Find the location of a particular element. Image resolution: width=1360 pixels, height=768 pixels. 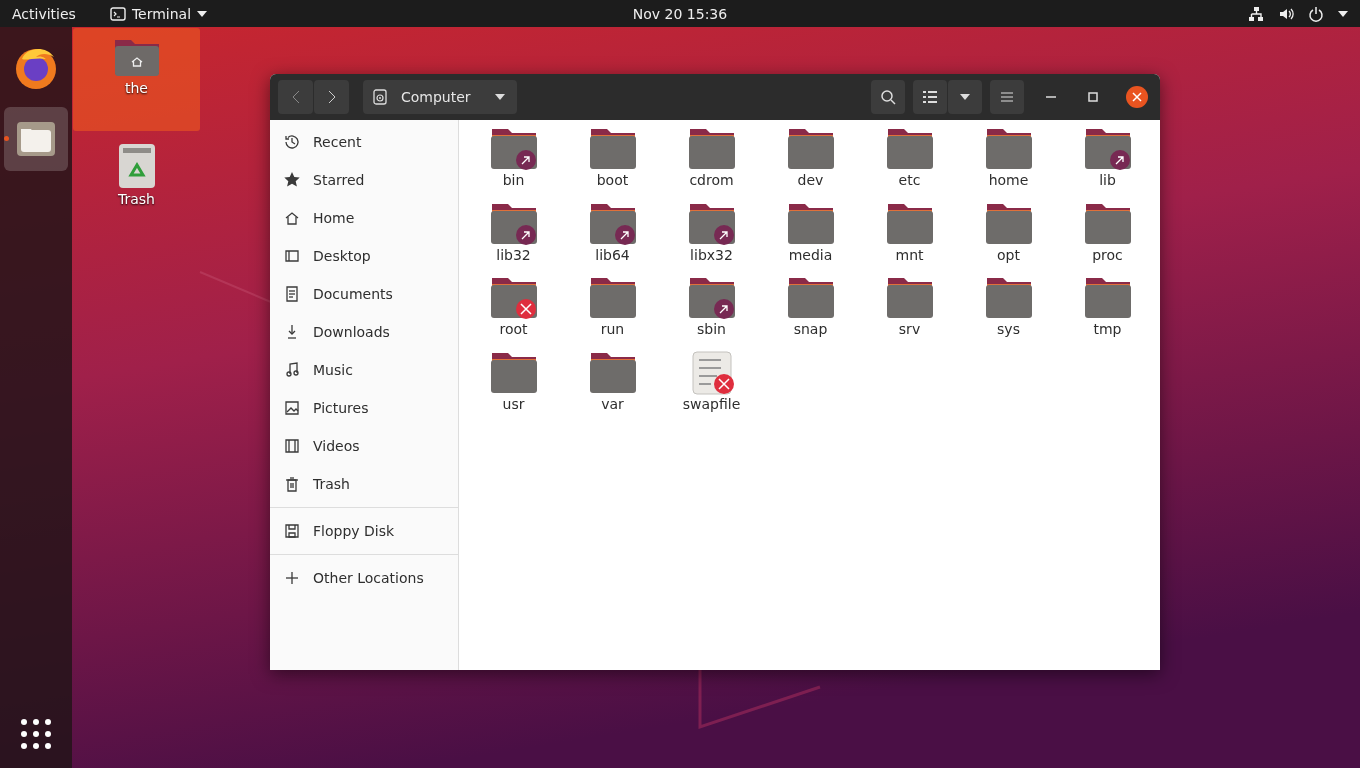

maximize-icon is located at coordinates (1093, 97).